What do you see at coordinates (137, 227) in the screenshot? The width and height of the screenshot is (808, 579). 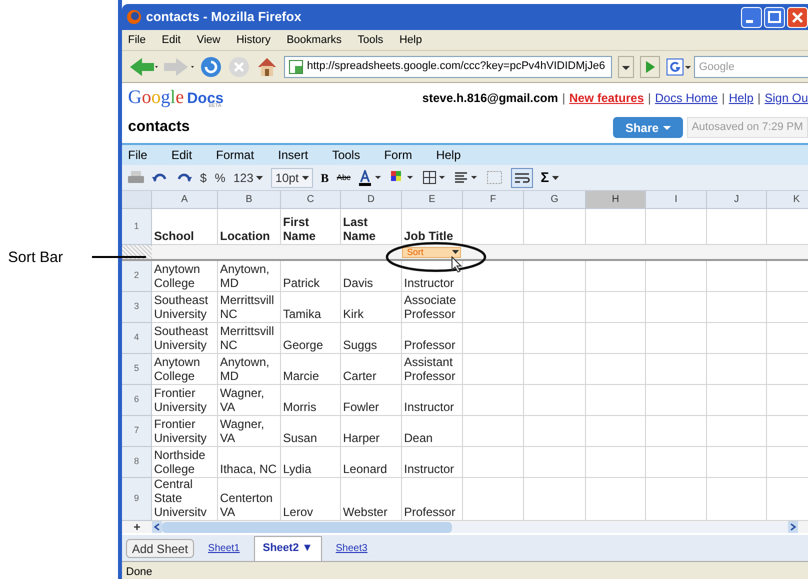 I see `row-number: 1` at bounding box center [137, 227].